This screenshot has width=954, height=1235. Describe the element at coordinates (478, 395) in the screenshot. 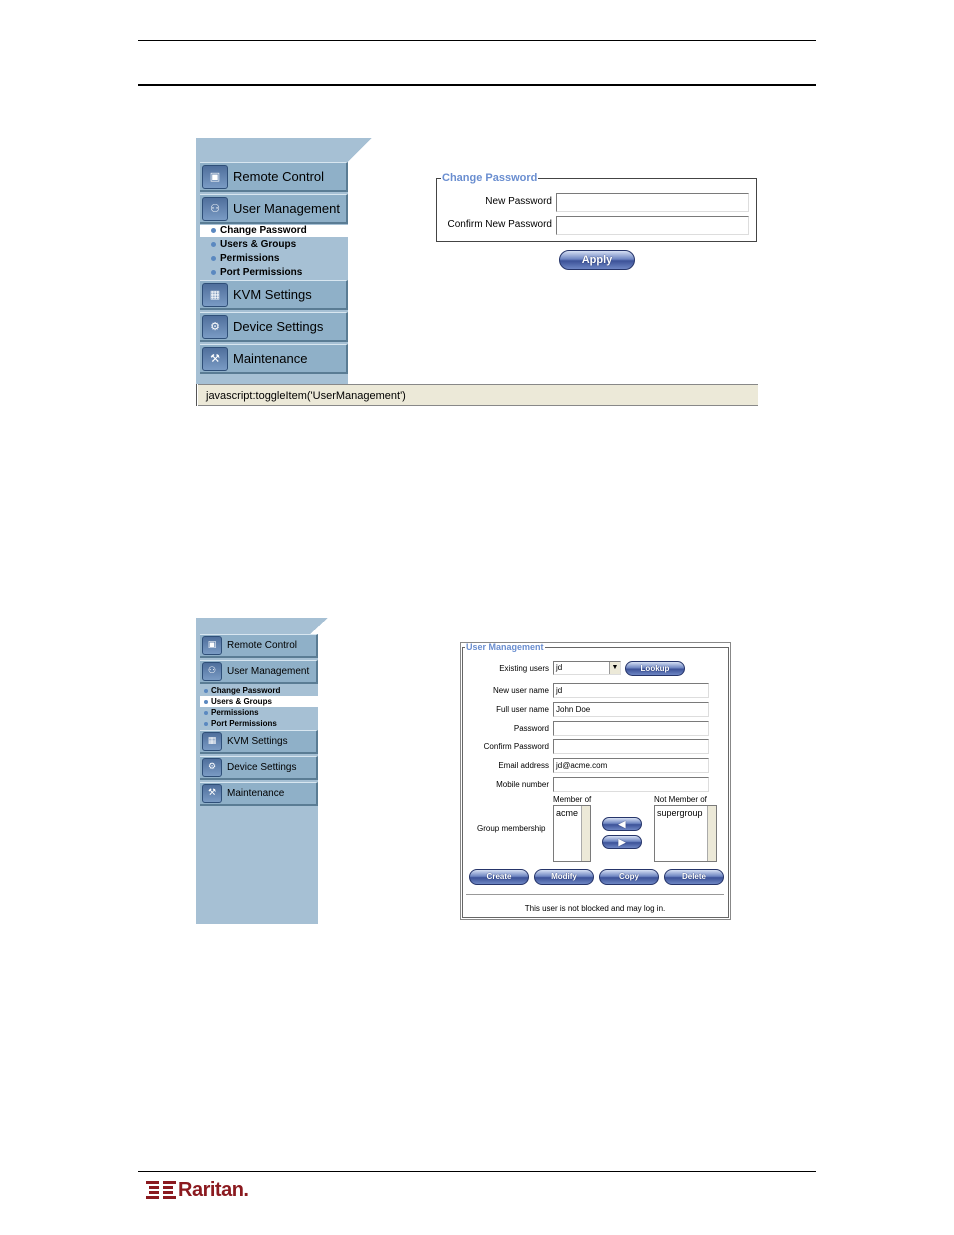

I see `browser-status-bar: javascript:toggleItem('UserManagement')` at that location.